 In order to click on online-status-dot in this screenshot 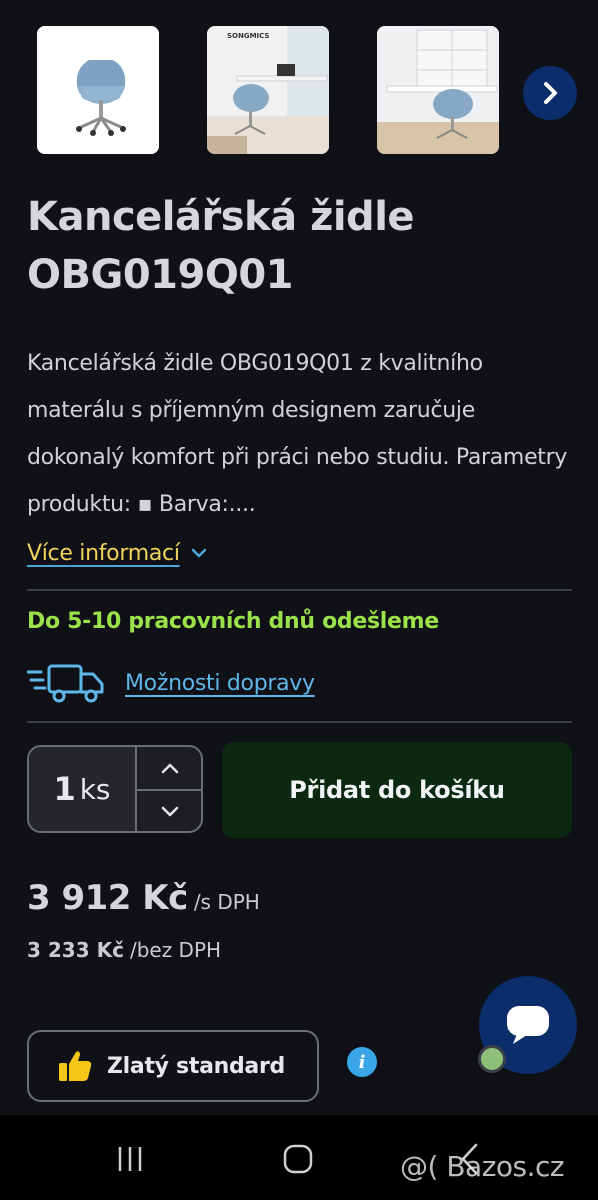, I will do `click(492, 1059)`.